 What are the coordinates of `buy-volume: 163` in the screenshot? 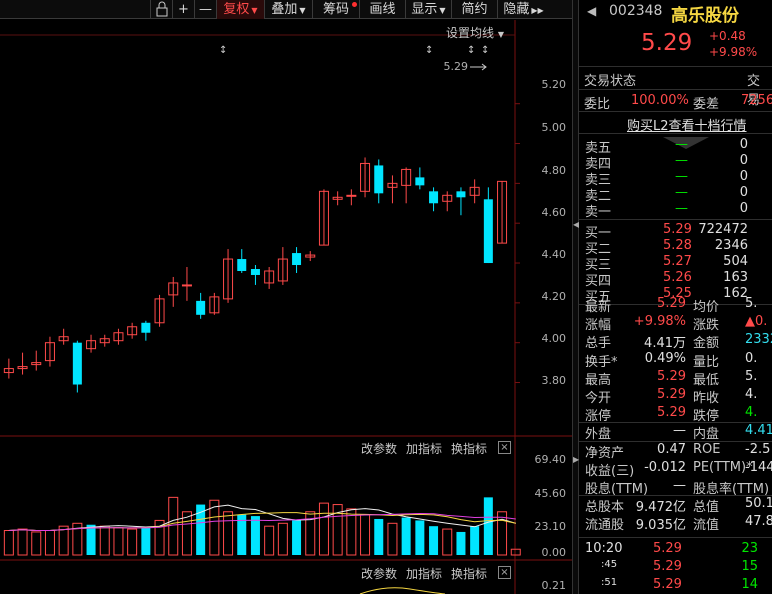 It's located at (735, 277).